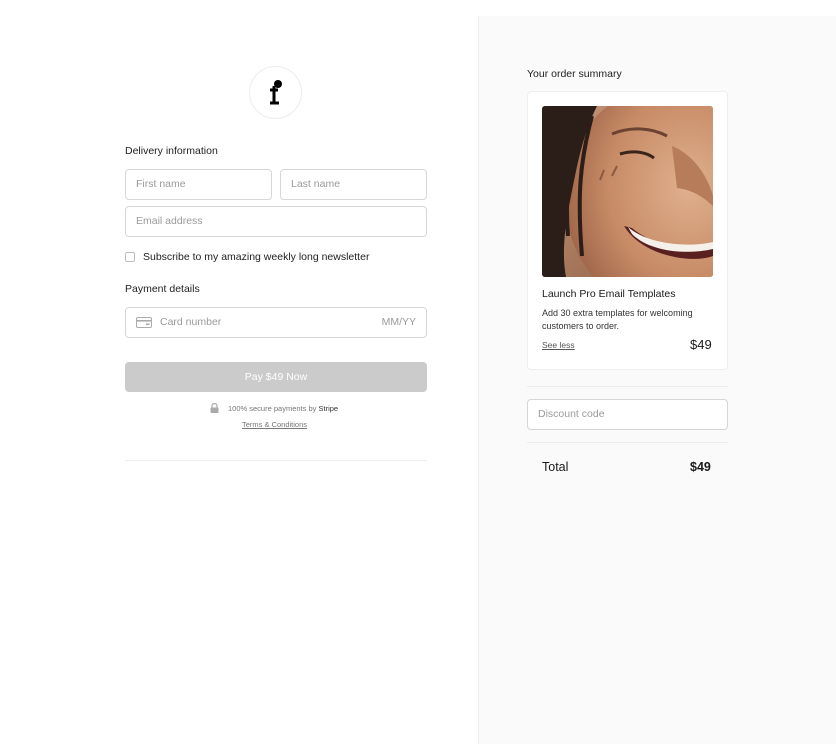 Image resolution: width=836 pixels, height=744 pixels. I want to click on secure-payment-note: 100% secure payments by Stripe, so click(274, 408).